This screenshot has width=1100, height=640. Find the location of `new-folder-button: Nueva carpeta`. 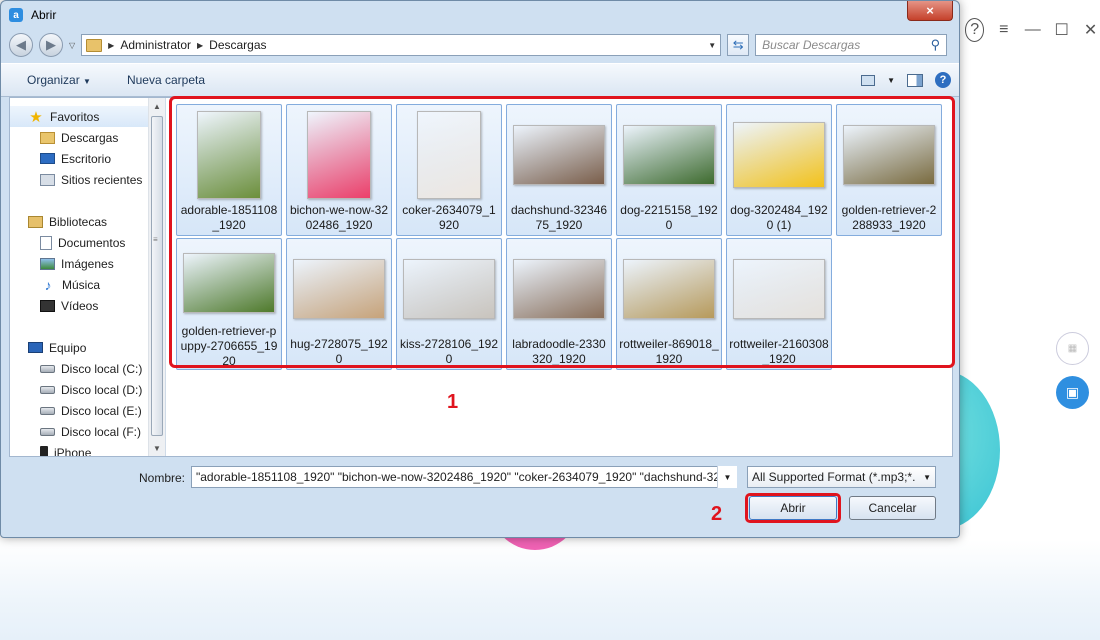

new-folder-button: Nueva carpeta is located at coordinates (166, 80).